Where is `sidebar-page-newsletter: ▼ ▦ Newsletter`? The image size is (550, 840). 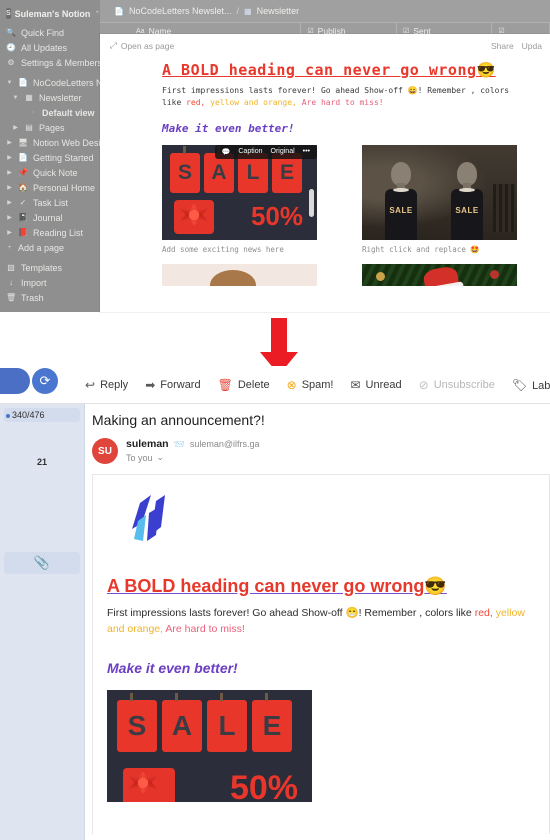
sidebar-page-newsletter: ▼ ▦ Newsletter is located at coordinates (50, 97).